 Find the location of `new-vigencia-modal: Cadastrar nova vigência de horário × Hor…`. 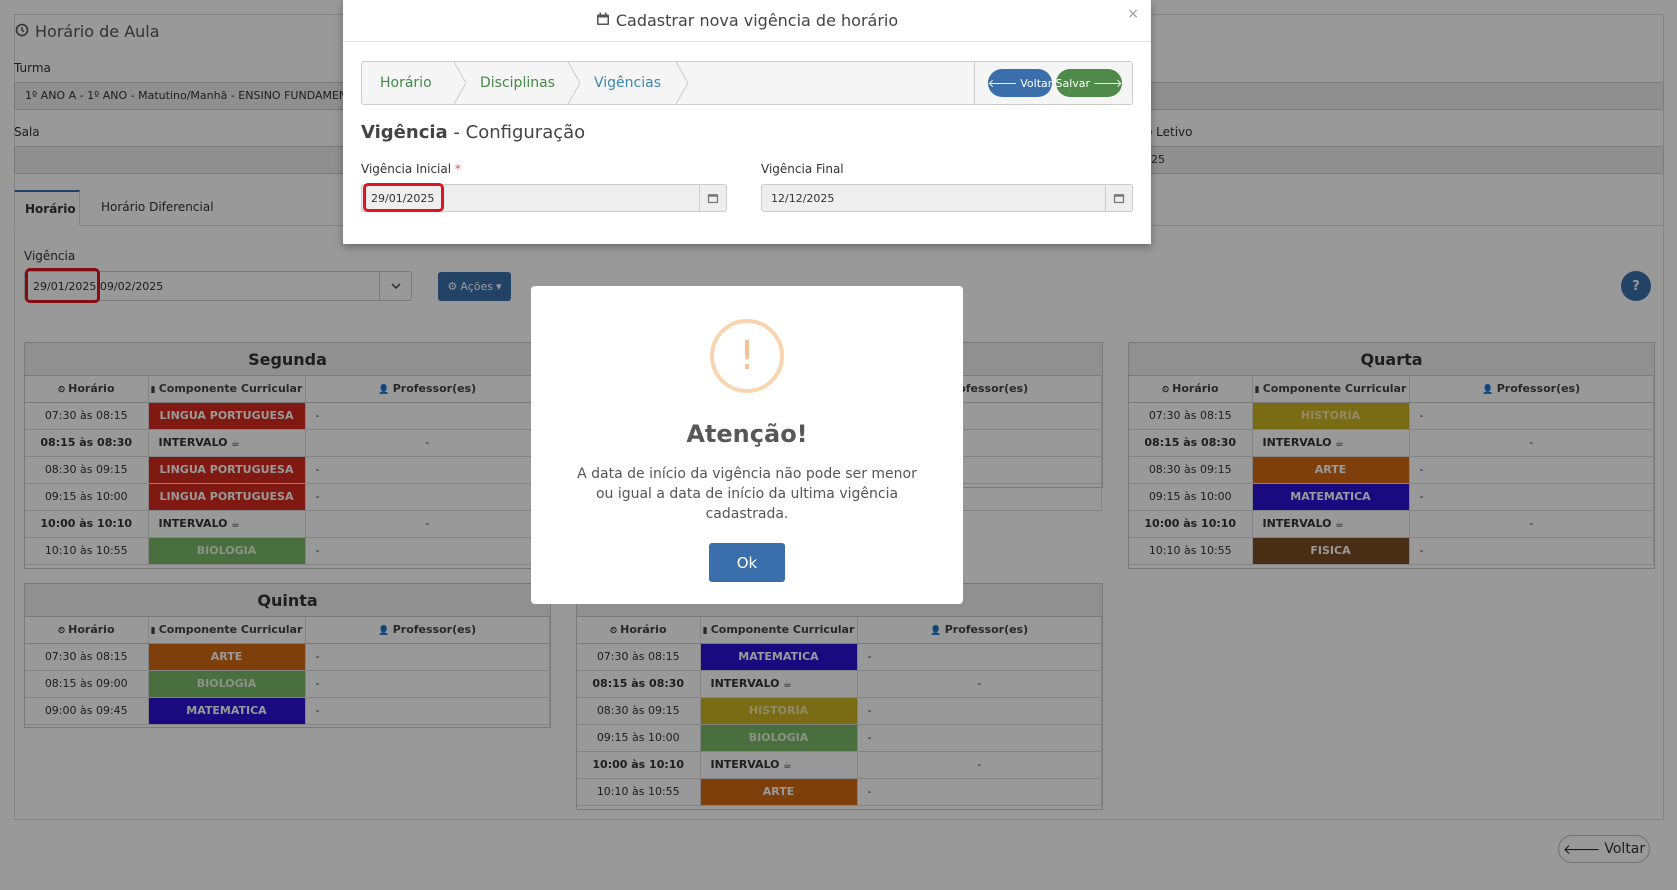

new-vigencia-modal: Cadastrar nova vigência de horário × Hor… is located at coordinates (747, 122).